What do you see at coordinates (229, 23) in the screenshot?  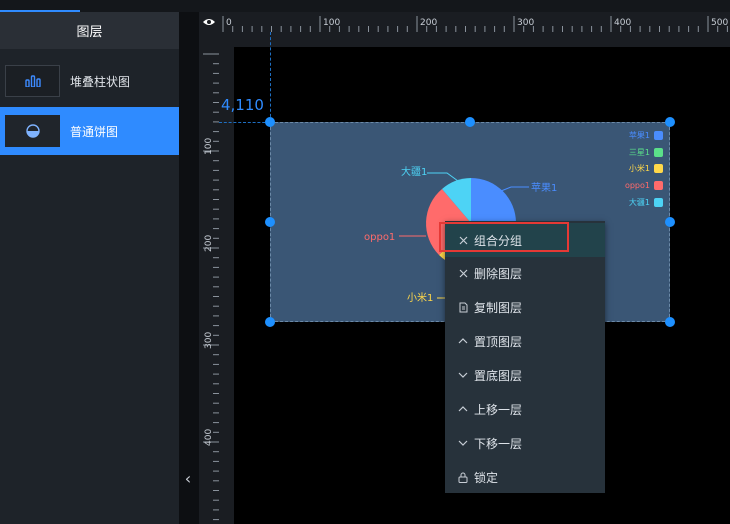 I see `ruler-label: 0` at bounding box center [229, 23].